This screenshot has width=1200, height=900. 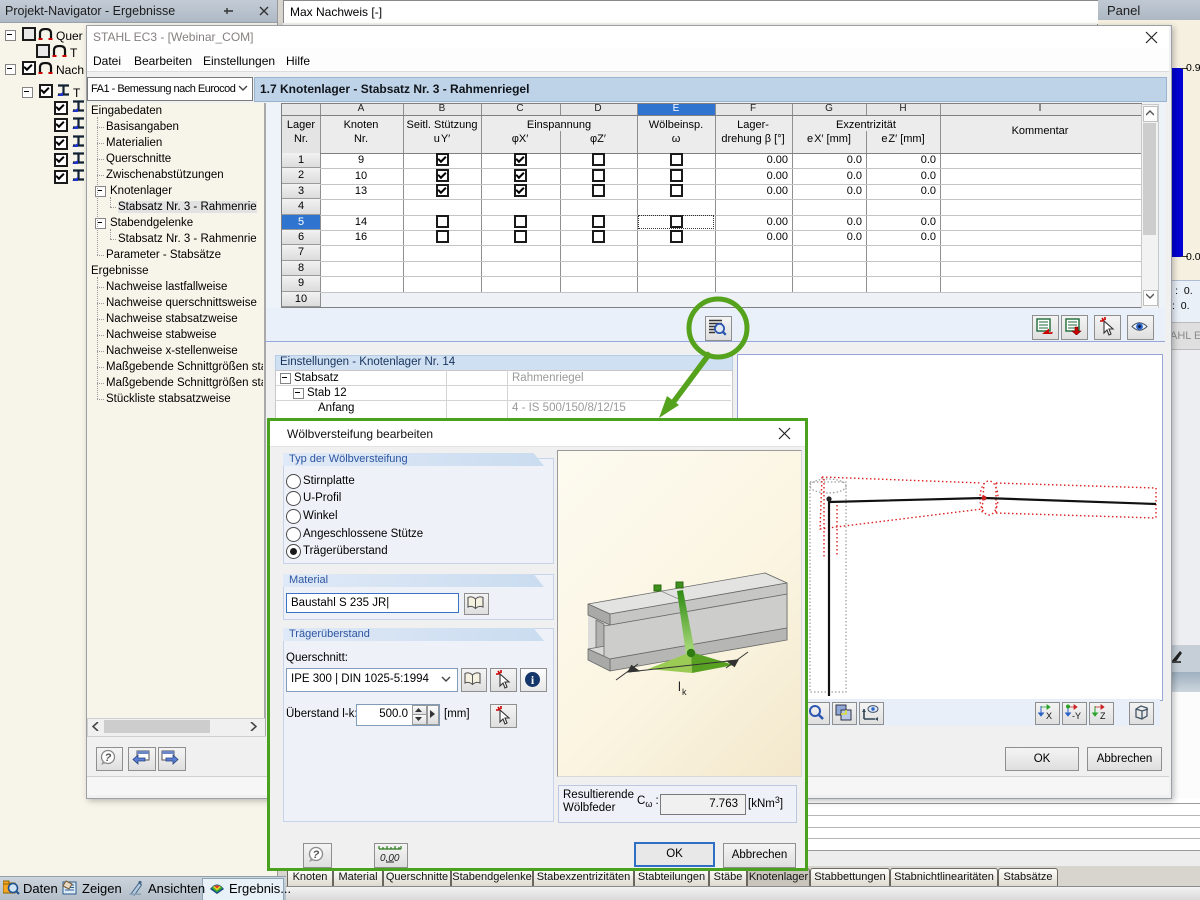 I want to click on svg-text: l, so click(x=679, y=686).